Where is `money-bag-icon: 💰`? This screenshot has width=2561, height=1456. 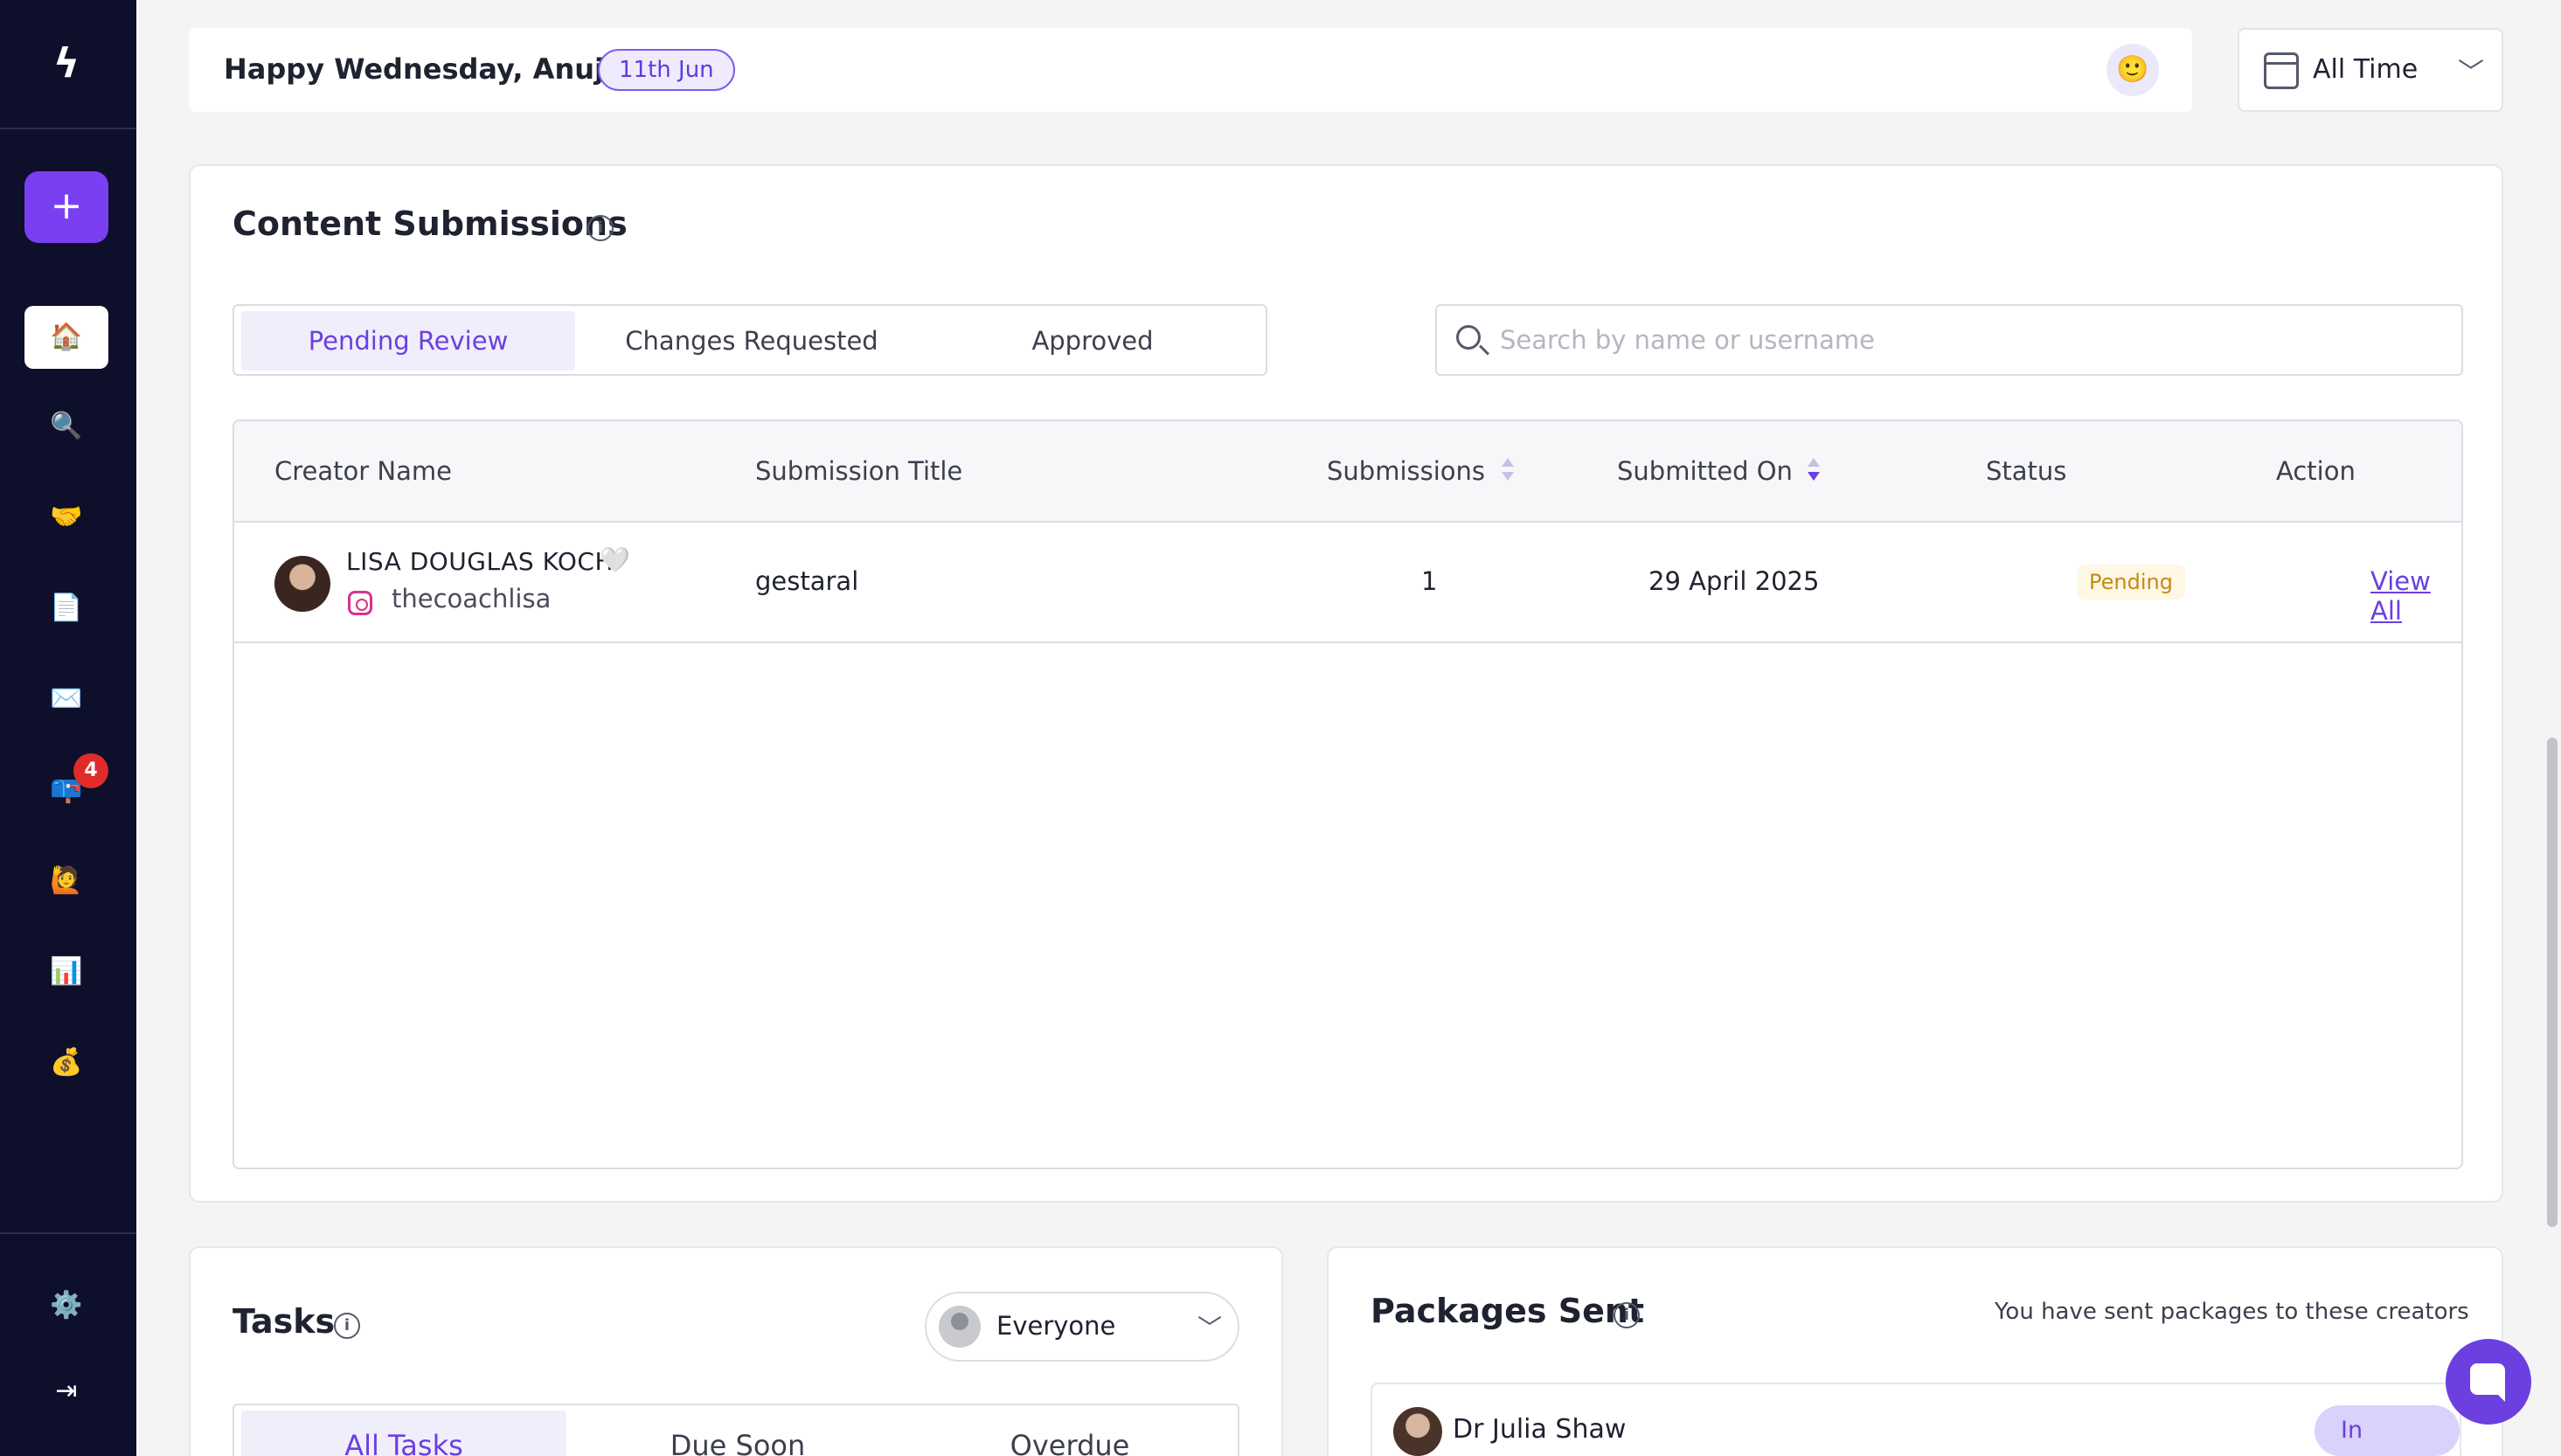
money-bag-icon: 💰 is located at coordinates (66, 1062).